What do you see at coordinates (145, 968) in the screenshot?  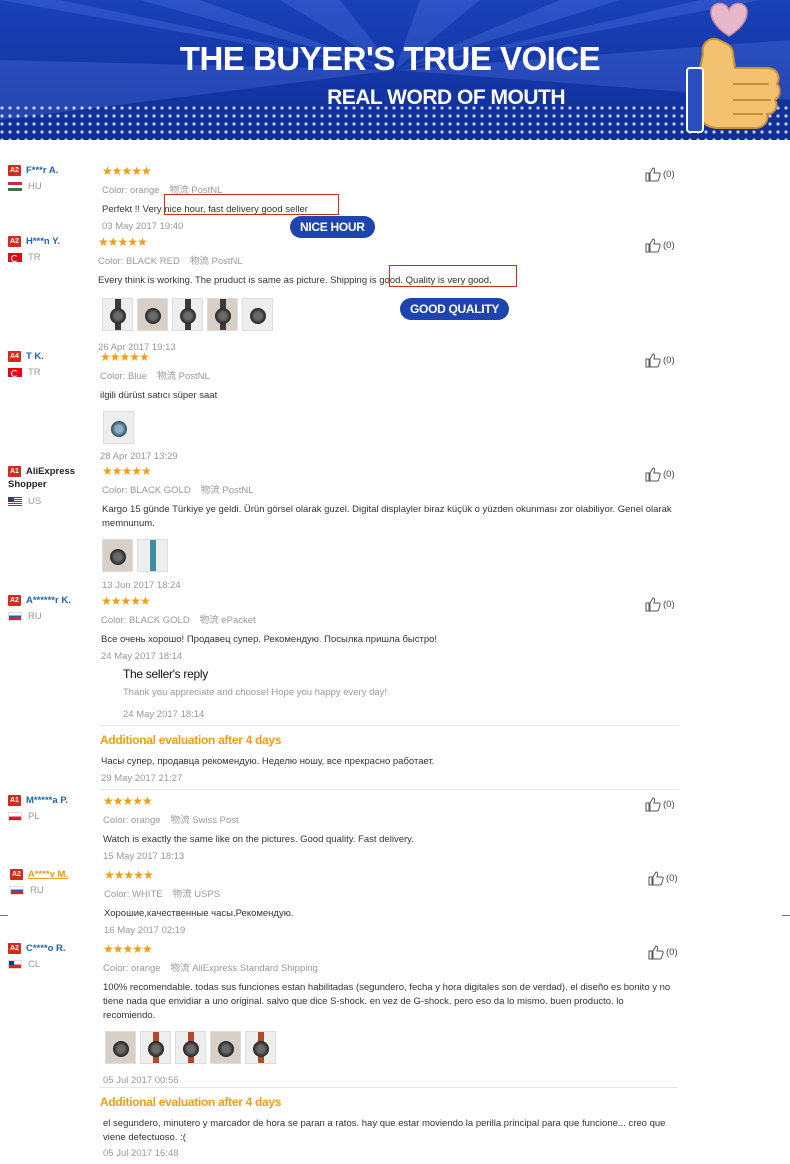 I see `order-color: orange` at bounding box center [145, 968].